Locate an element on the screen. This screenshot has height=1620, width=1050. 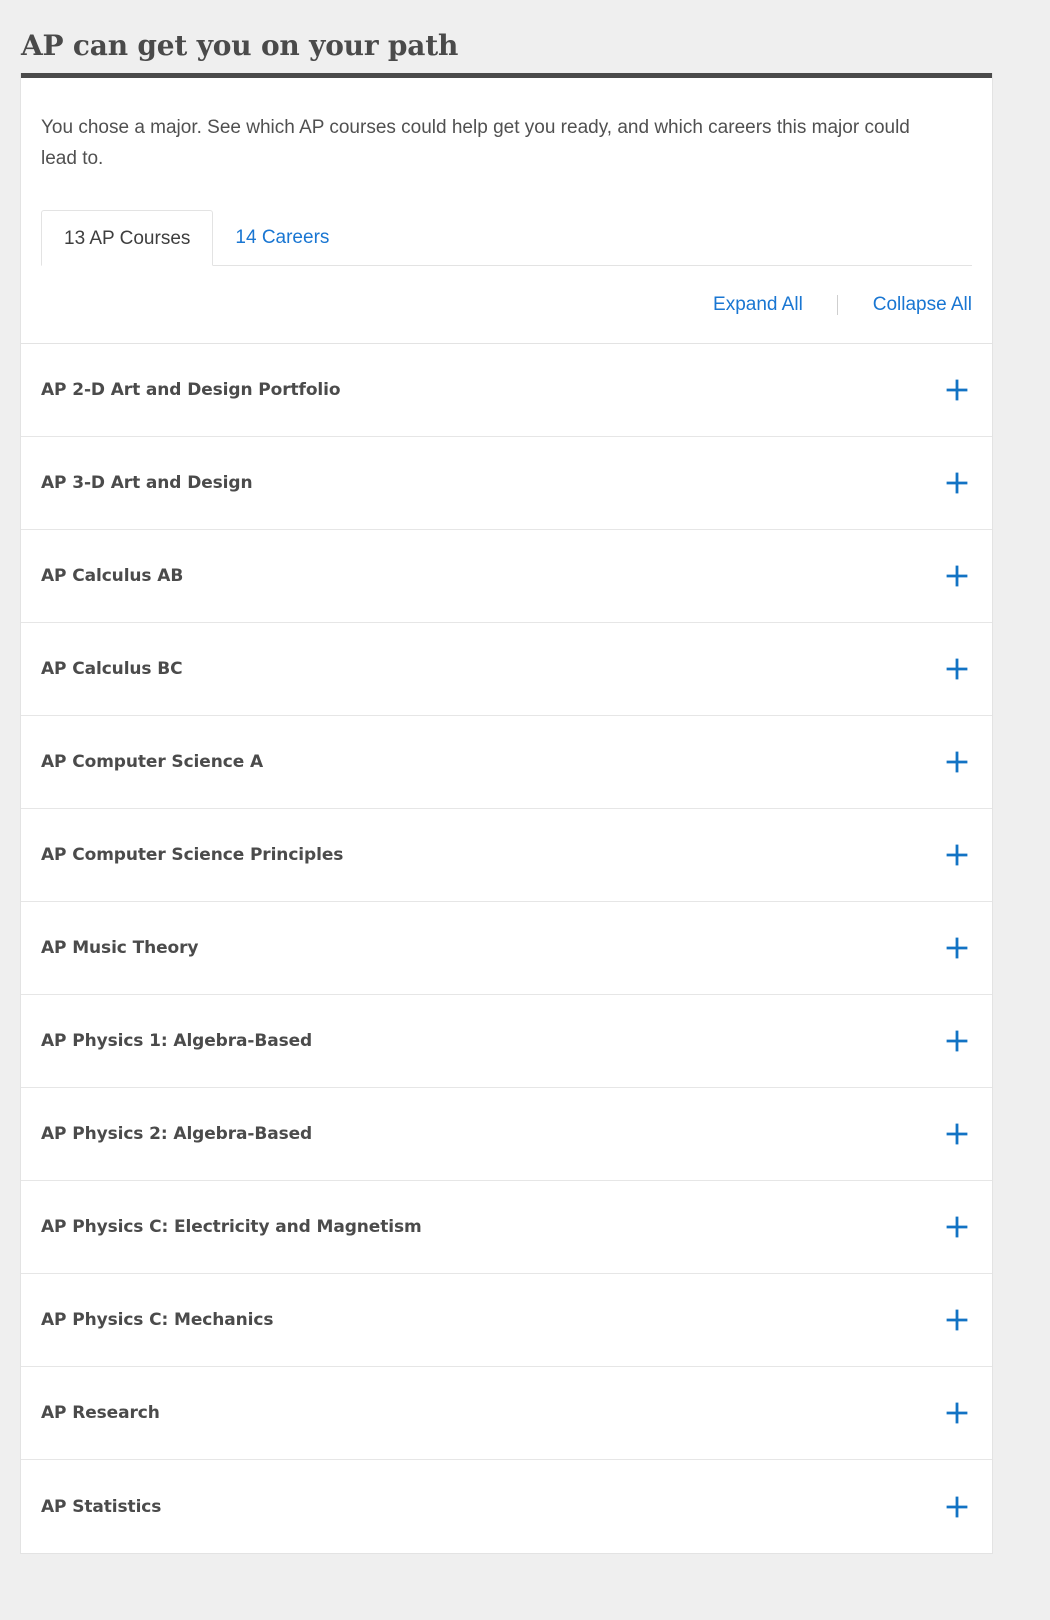
accordion-item: AP Statistics is located at coordinates (506, 1506).